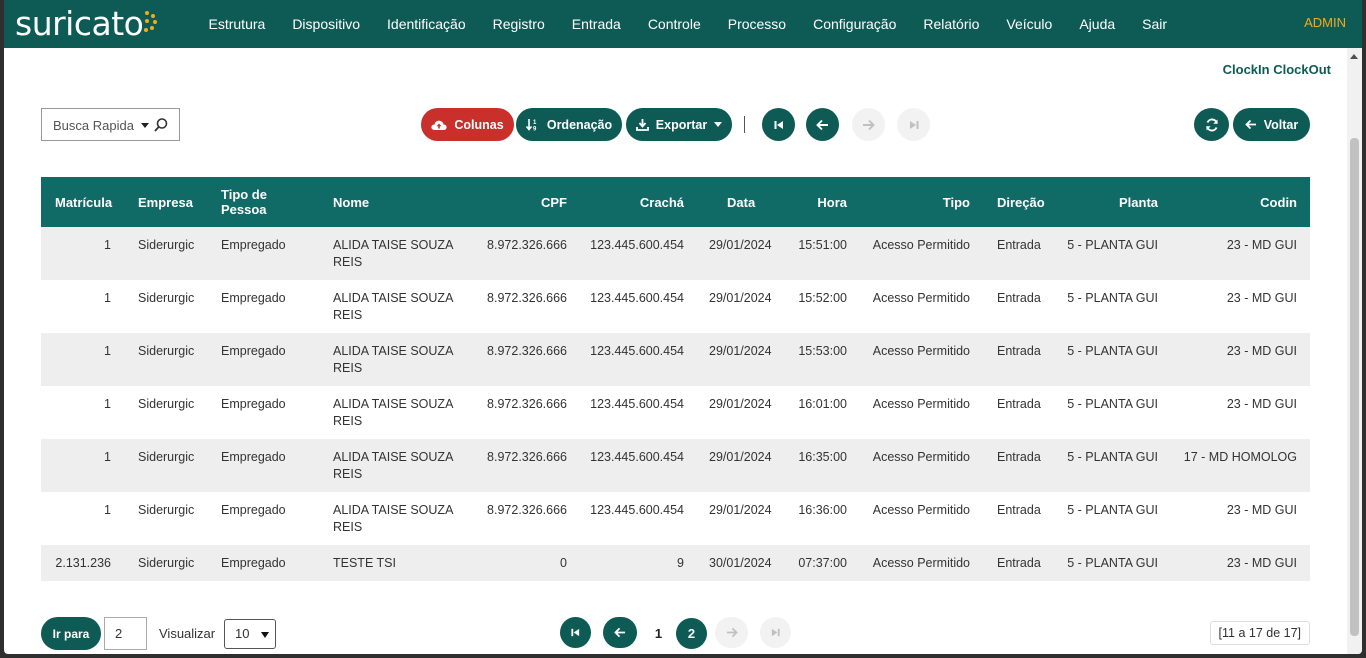  Describe the element at coordinates (691, 633) in the screenshot. I see `pager-page-2: 2` at that location.